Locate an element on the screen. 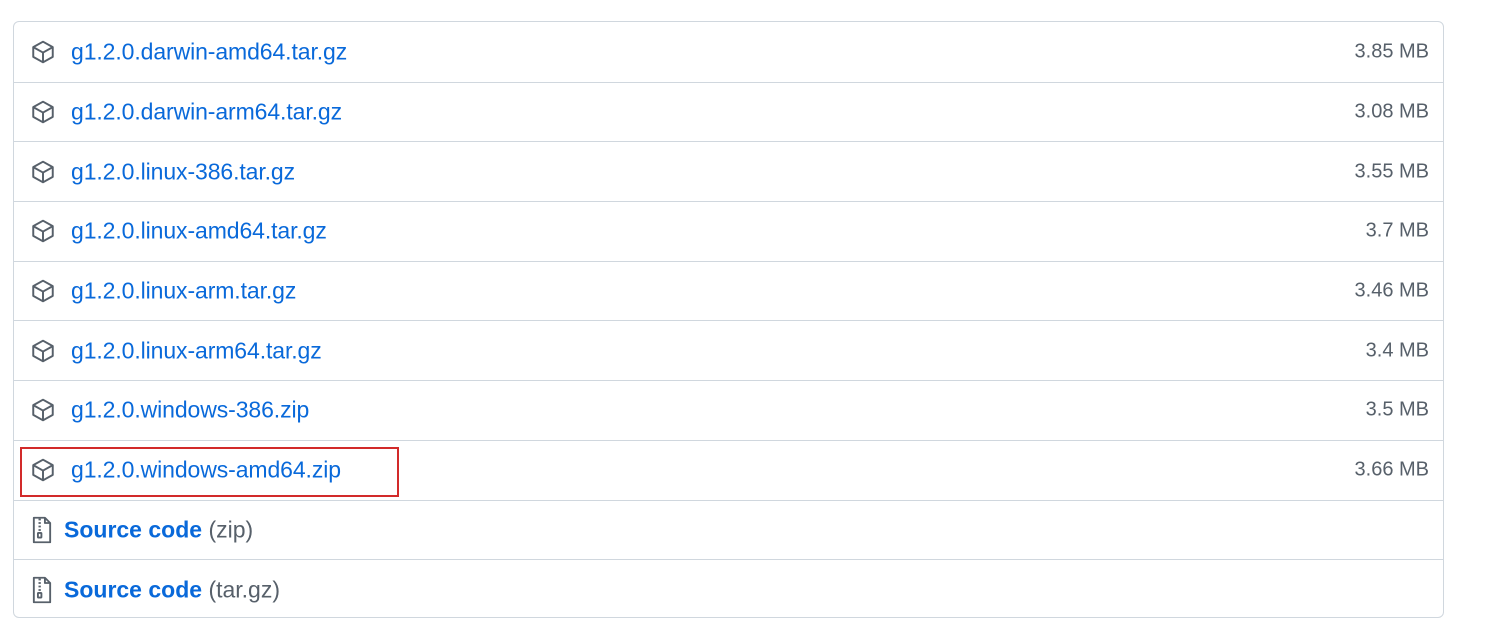  asset-link: g1.2.0.linux-arm64.tar.gz is located at coordinates (196, 350).